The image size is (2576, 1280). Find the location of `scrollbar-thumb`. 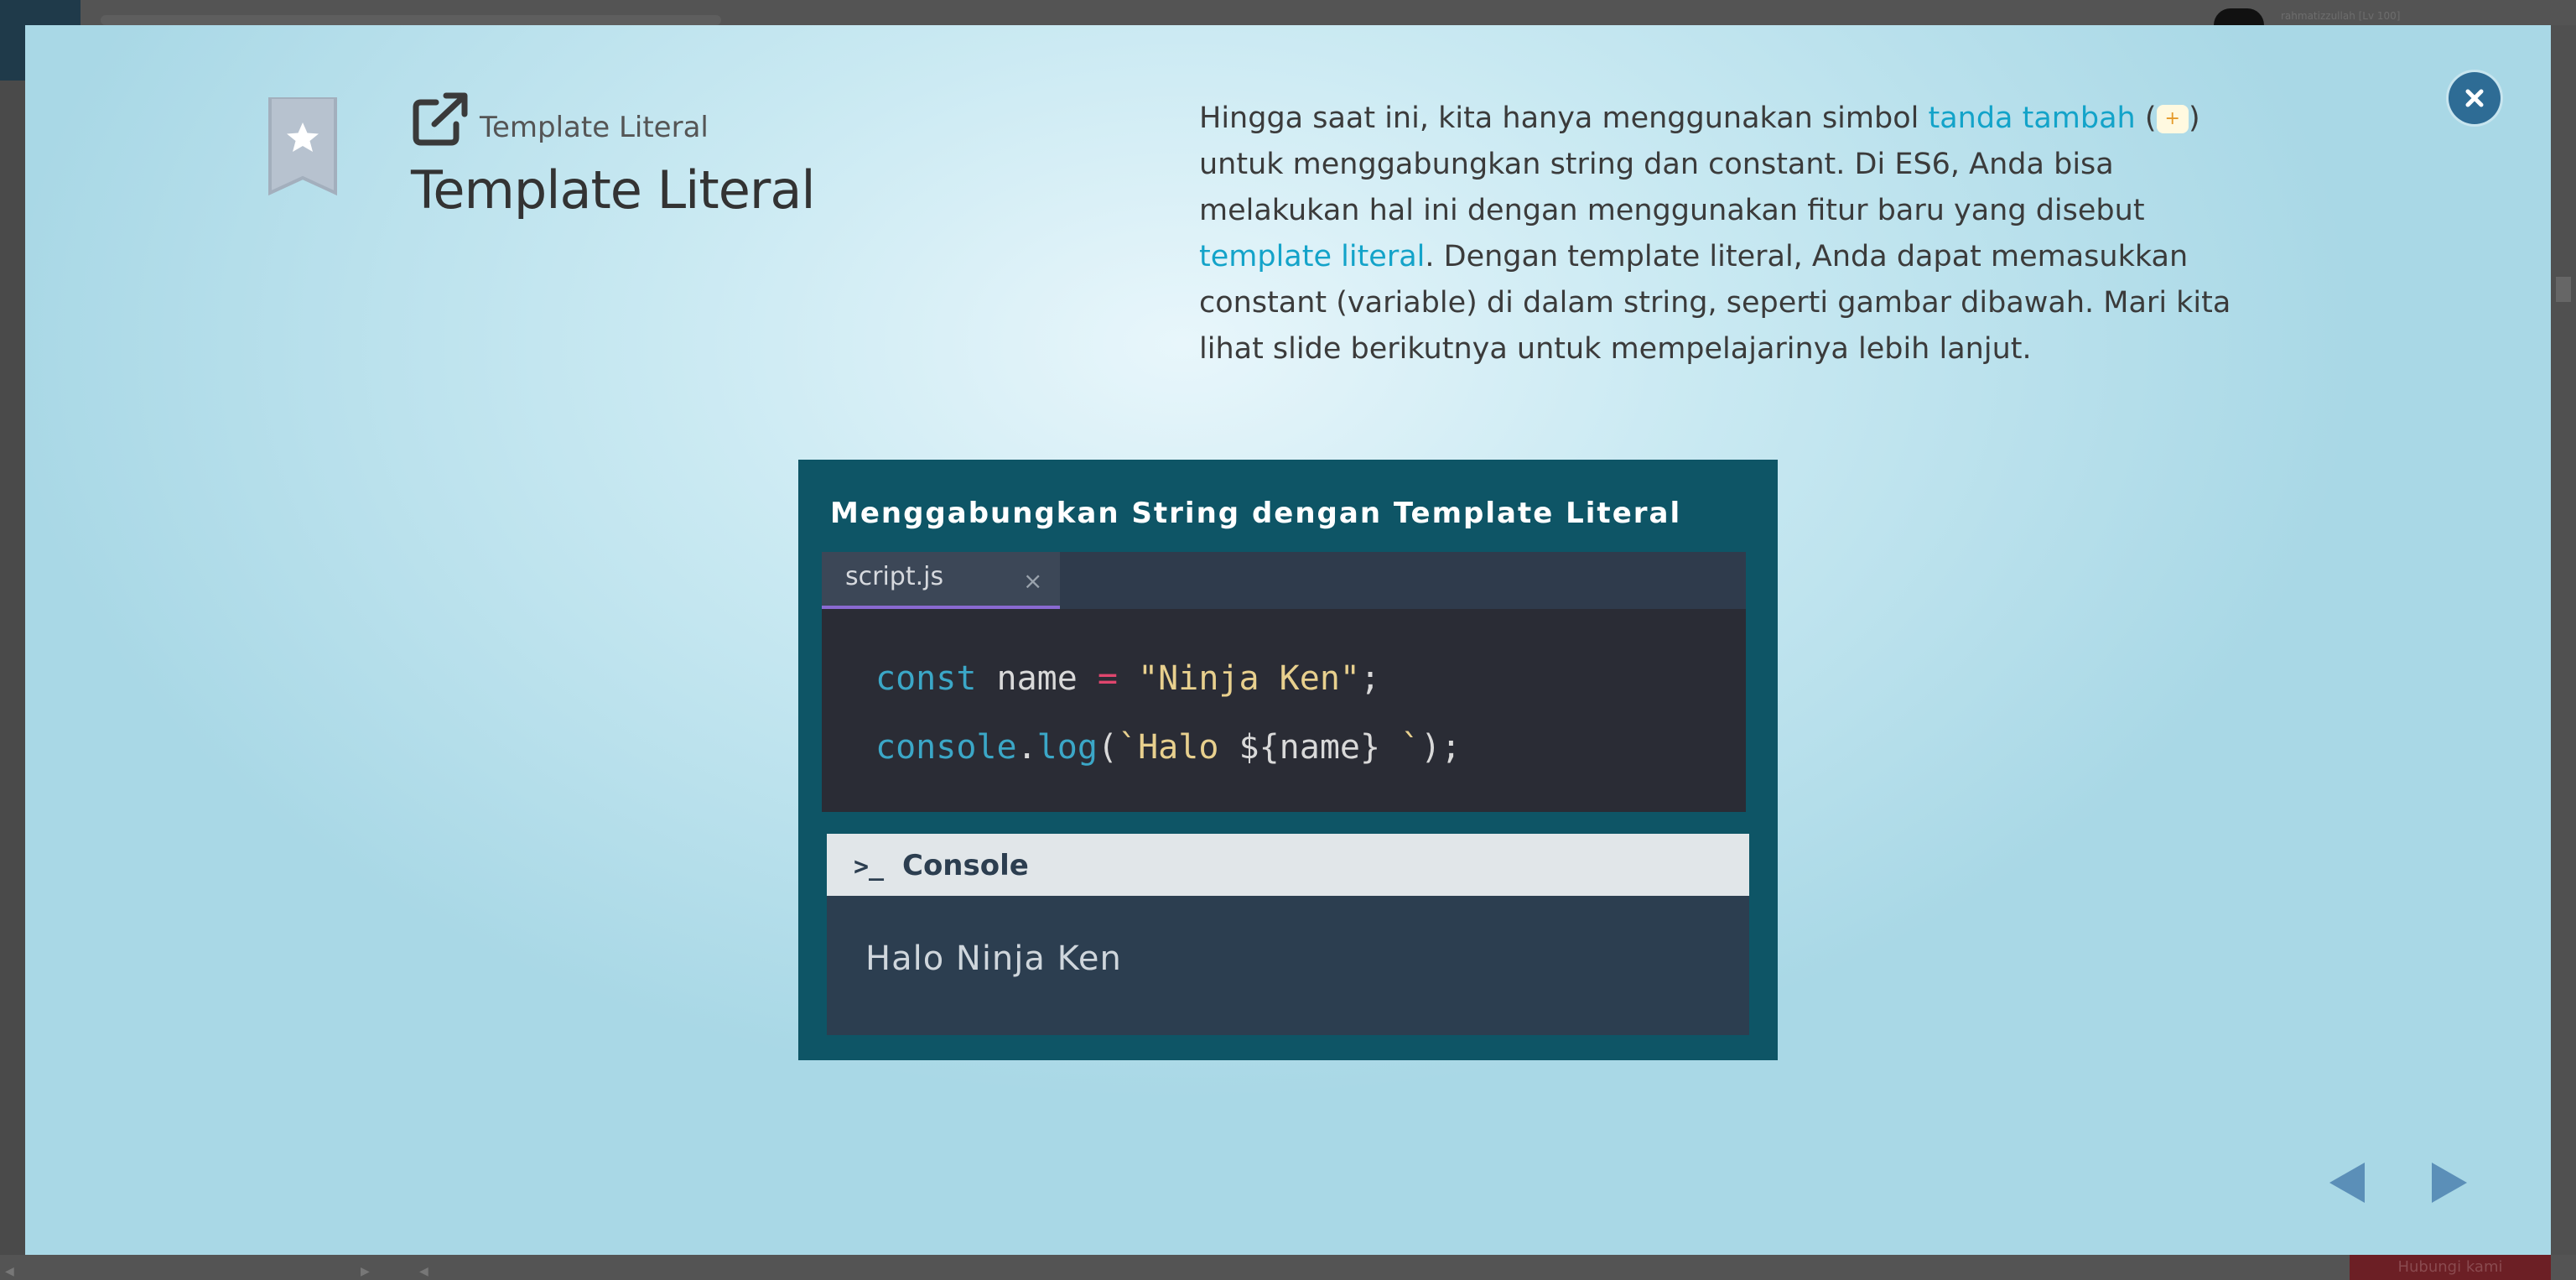

scrollbar-thumb is located at coordinates (2563, 289).